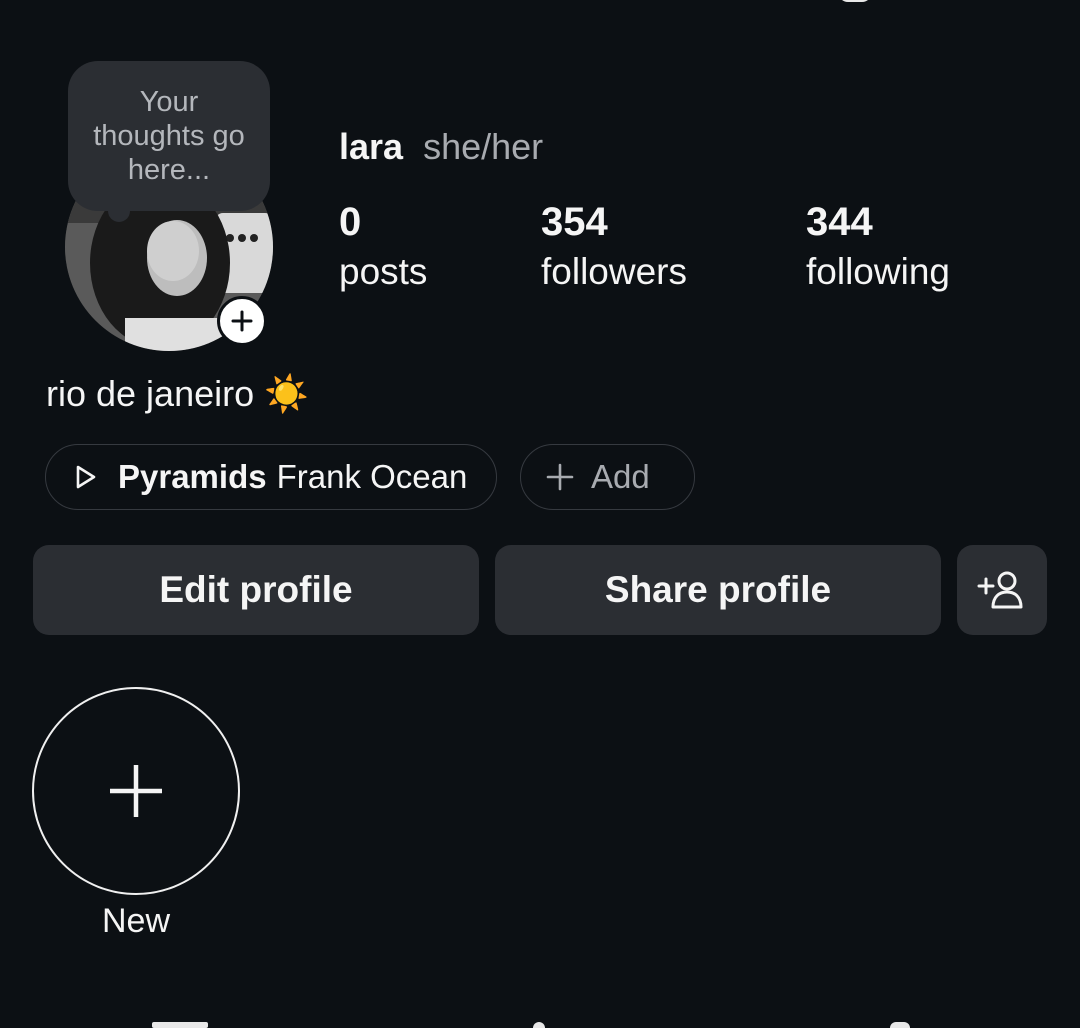 The height and width of the screenshot is (1028, 1080). I want to click on new-highlight-button, so click(136, 791).